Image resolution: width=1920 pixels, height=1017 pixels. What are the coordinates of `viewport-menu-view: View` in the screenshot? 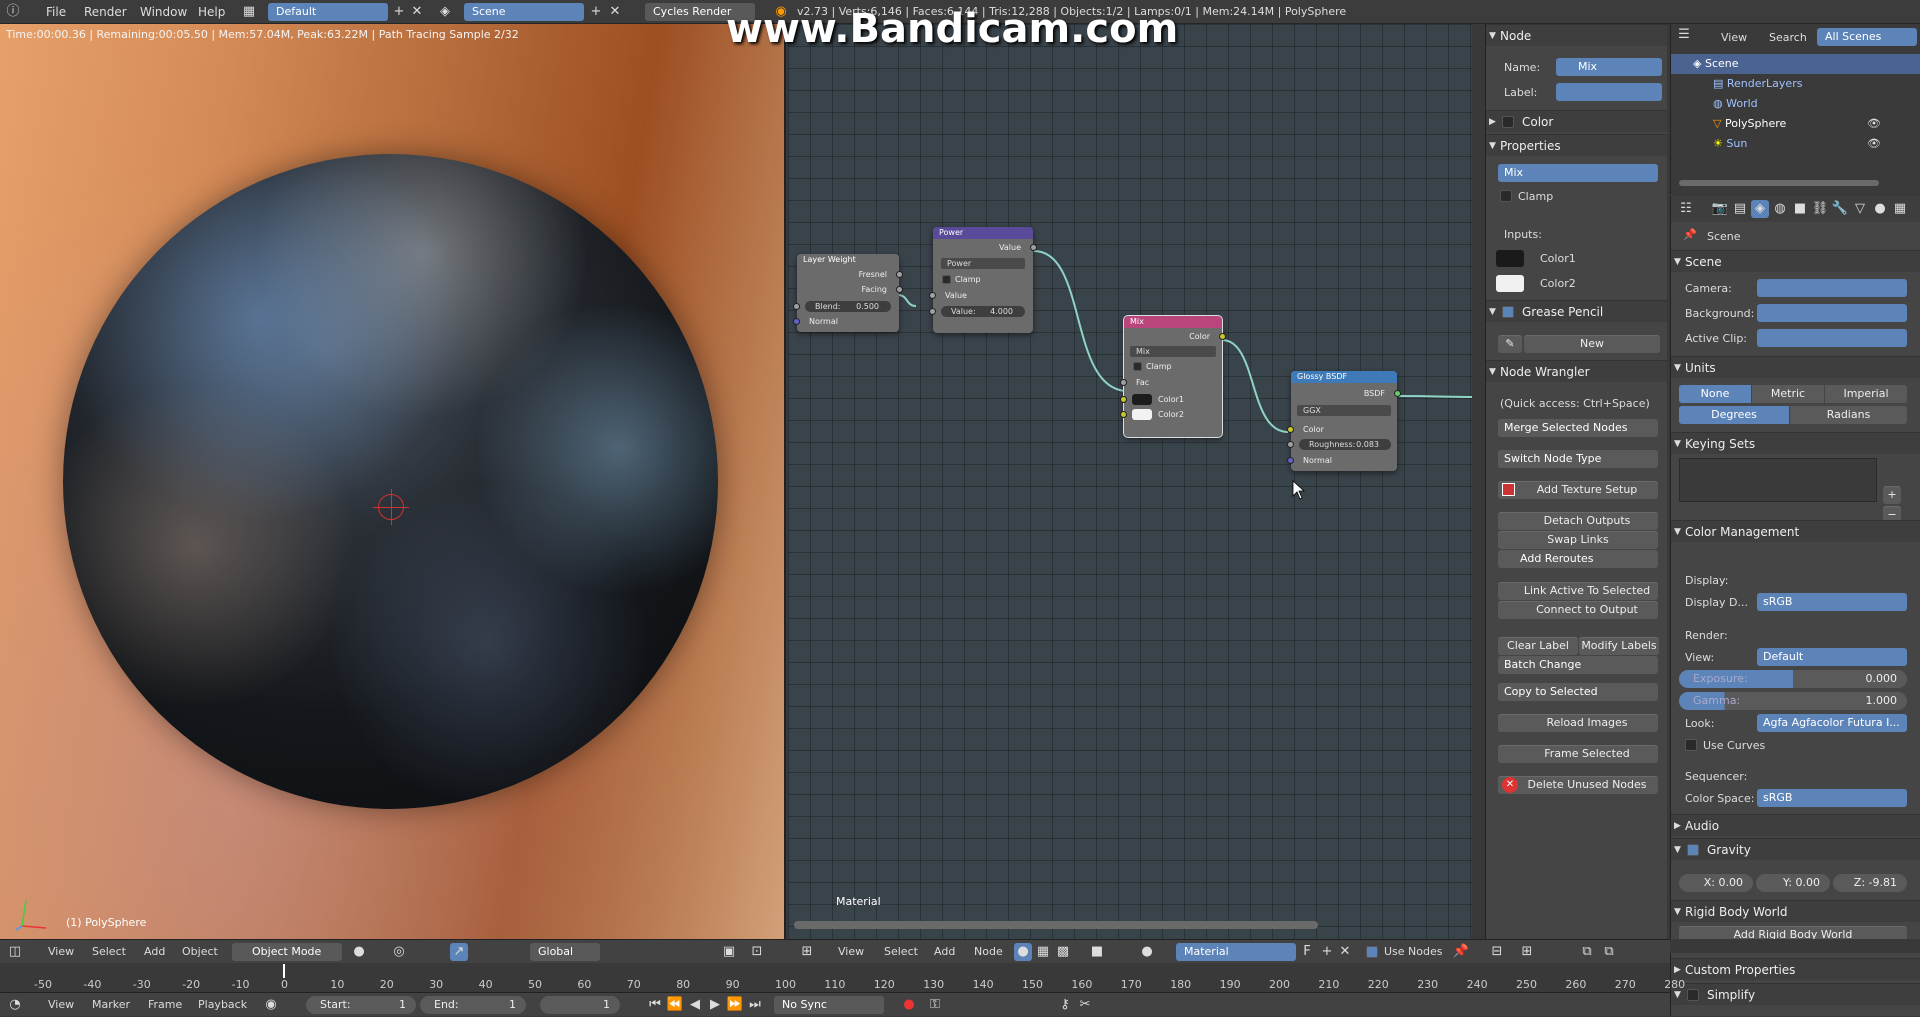 It's located at (61, 952).